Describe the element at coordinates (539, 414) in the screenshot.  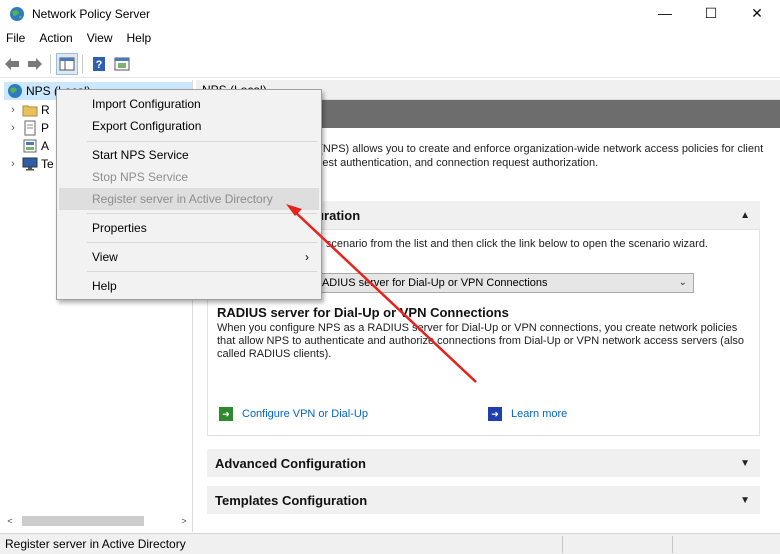
I see `learn-more-link-label: Learn more` at that location.